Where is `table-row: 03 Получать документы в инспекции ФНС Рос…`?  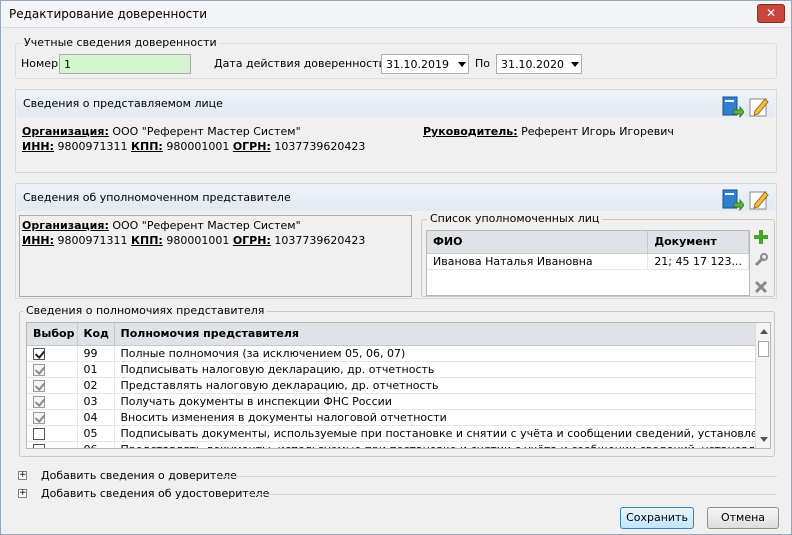
table-row: 03 Получать документы в инспекции ФНС Рос… is located at coordinates (391, 401).